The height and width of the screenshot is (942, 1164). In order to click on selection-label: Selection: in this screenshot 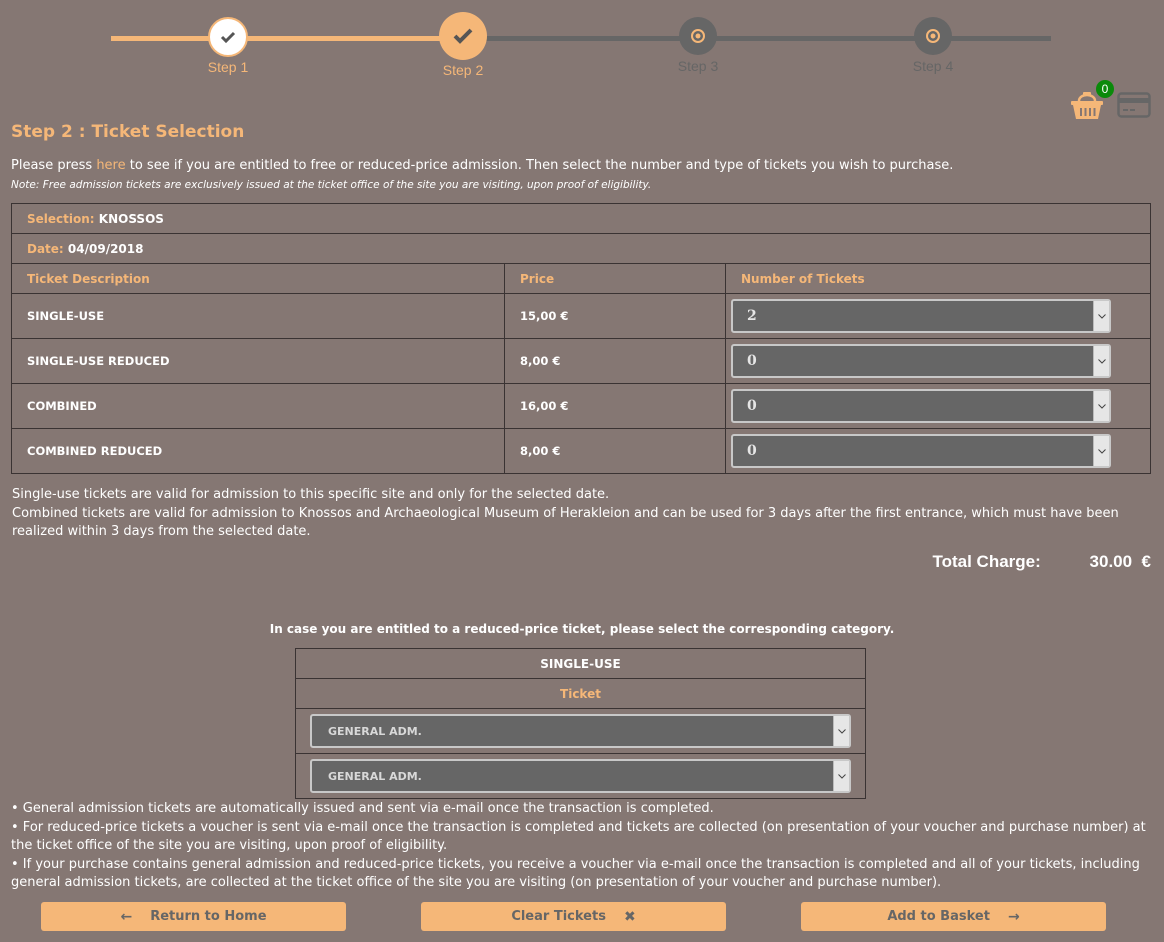, I will do `click(61, 218)`.